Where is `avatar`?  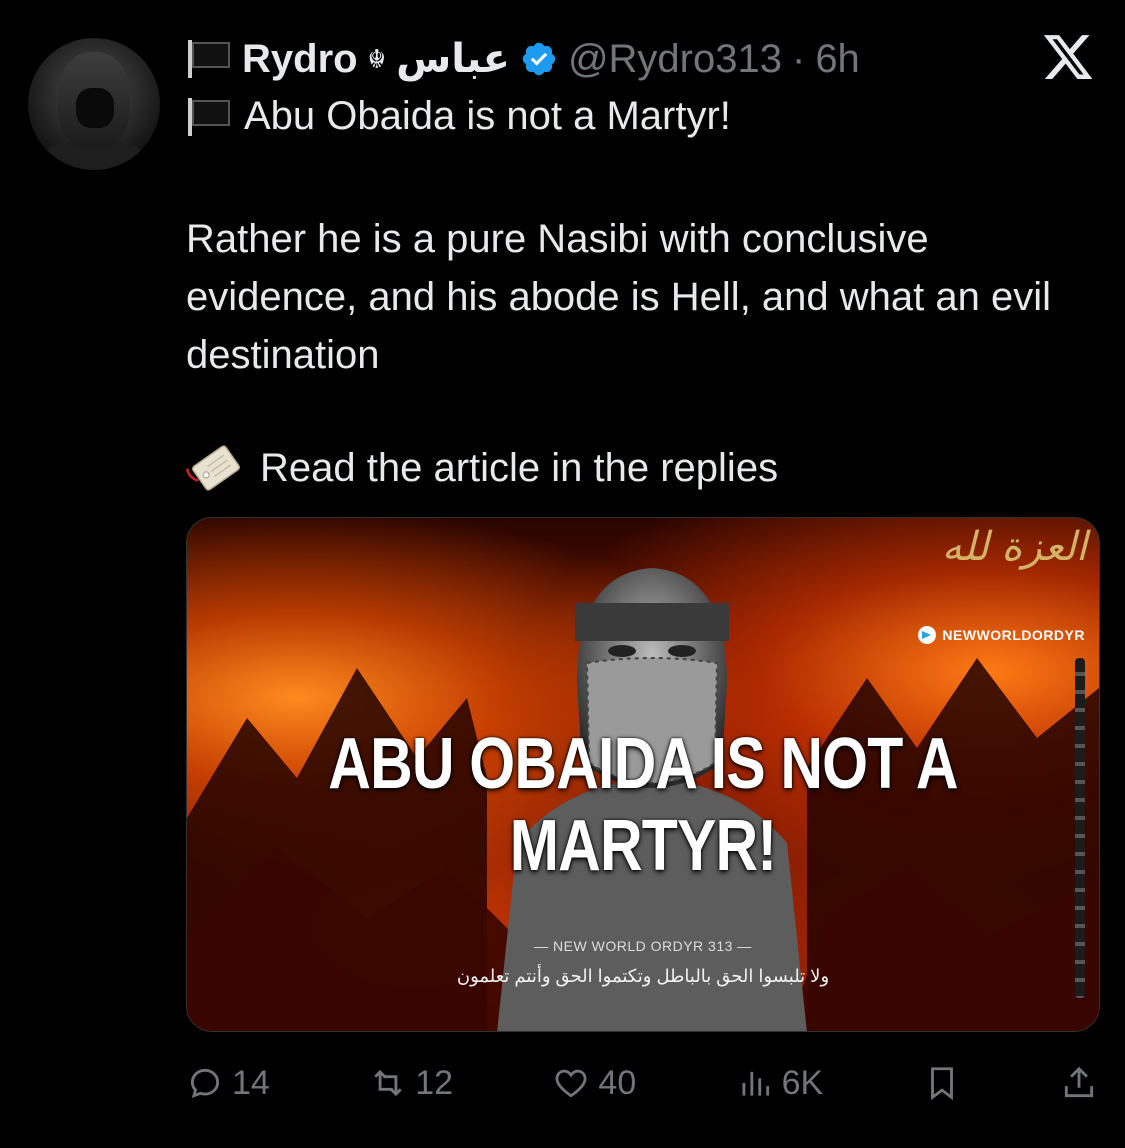 avatar is located at coordinates (94, 104).